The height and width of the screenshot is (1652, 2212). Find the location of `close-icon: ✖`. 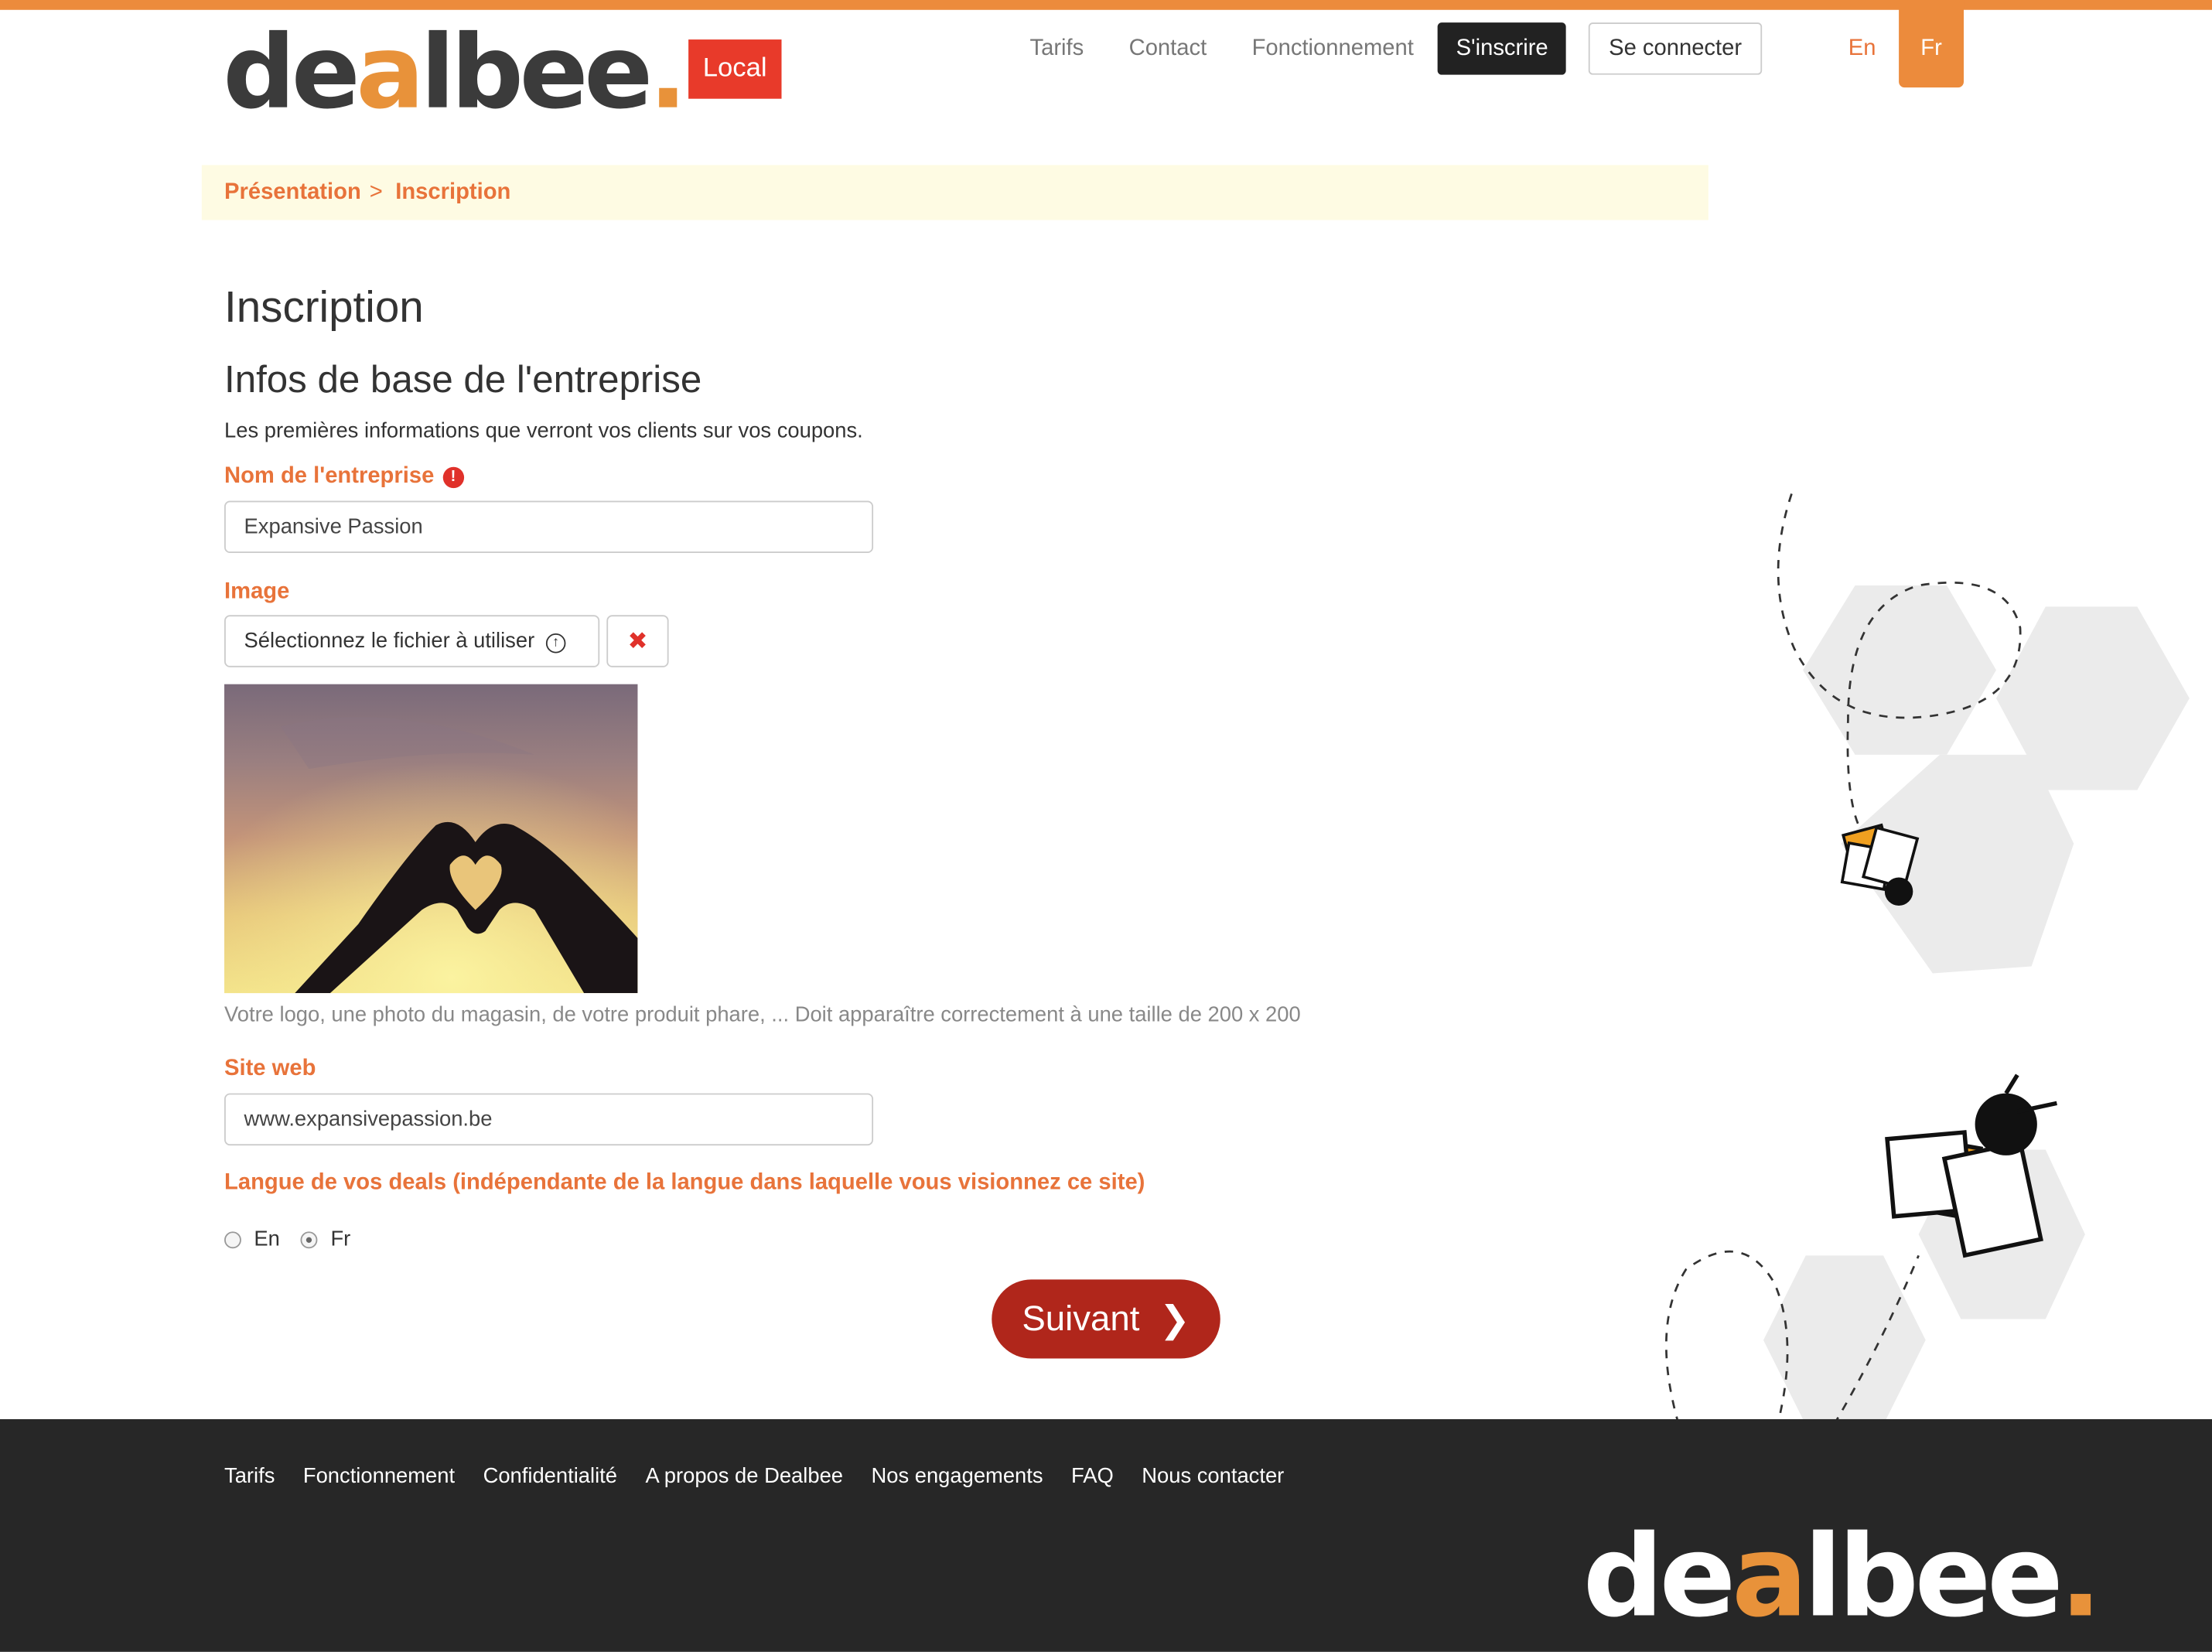

close-icon: ✖ is located at coordinates (637, 641).